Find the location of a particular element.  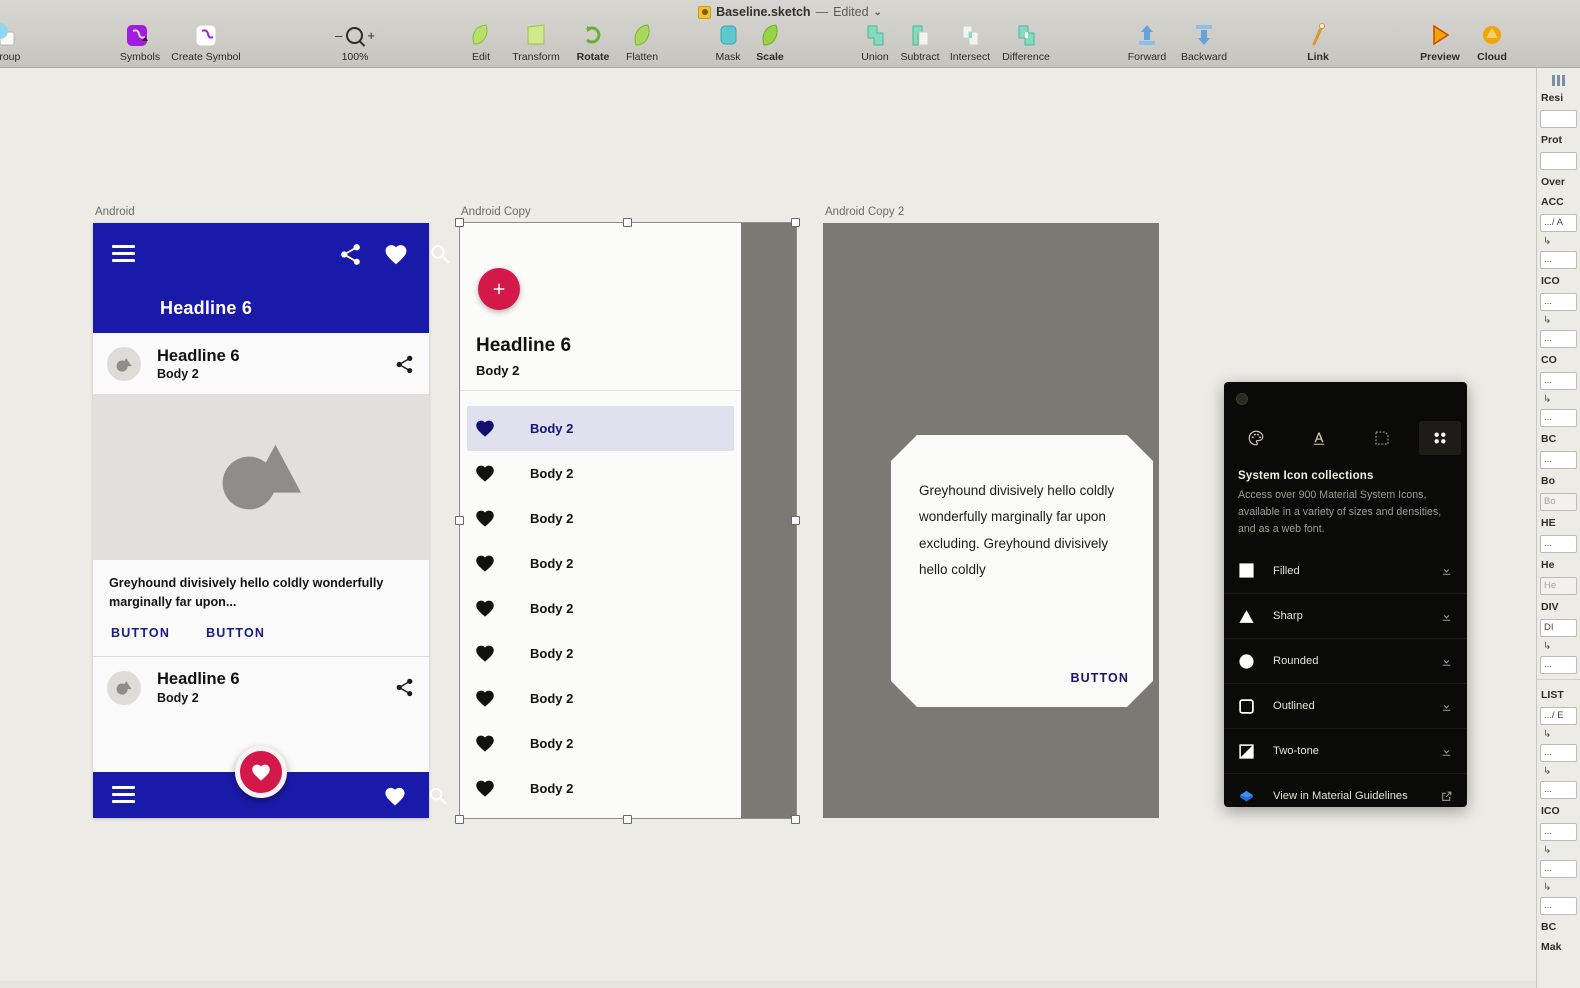

artboard-label-android-copy: Android Copy is located at coordinates (496, 212).